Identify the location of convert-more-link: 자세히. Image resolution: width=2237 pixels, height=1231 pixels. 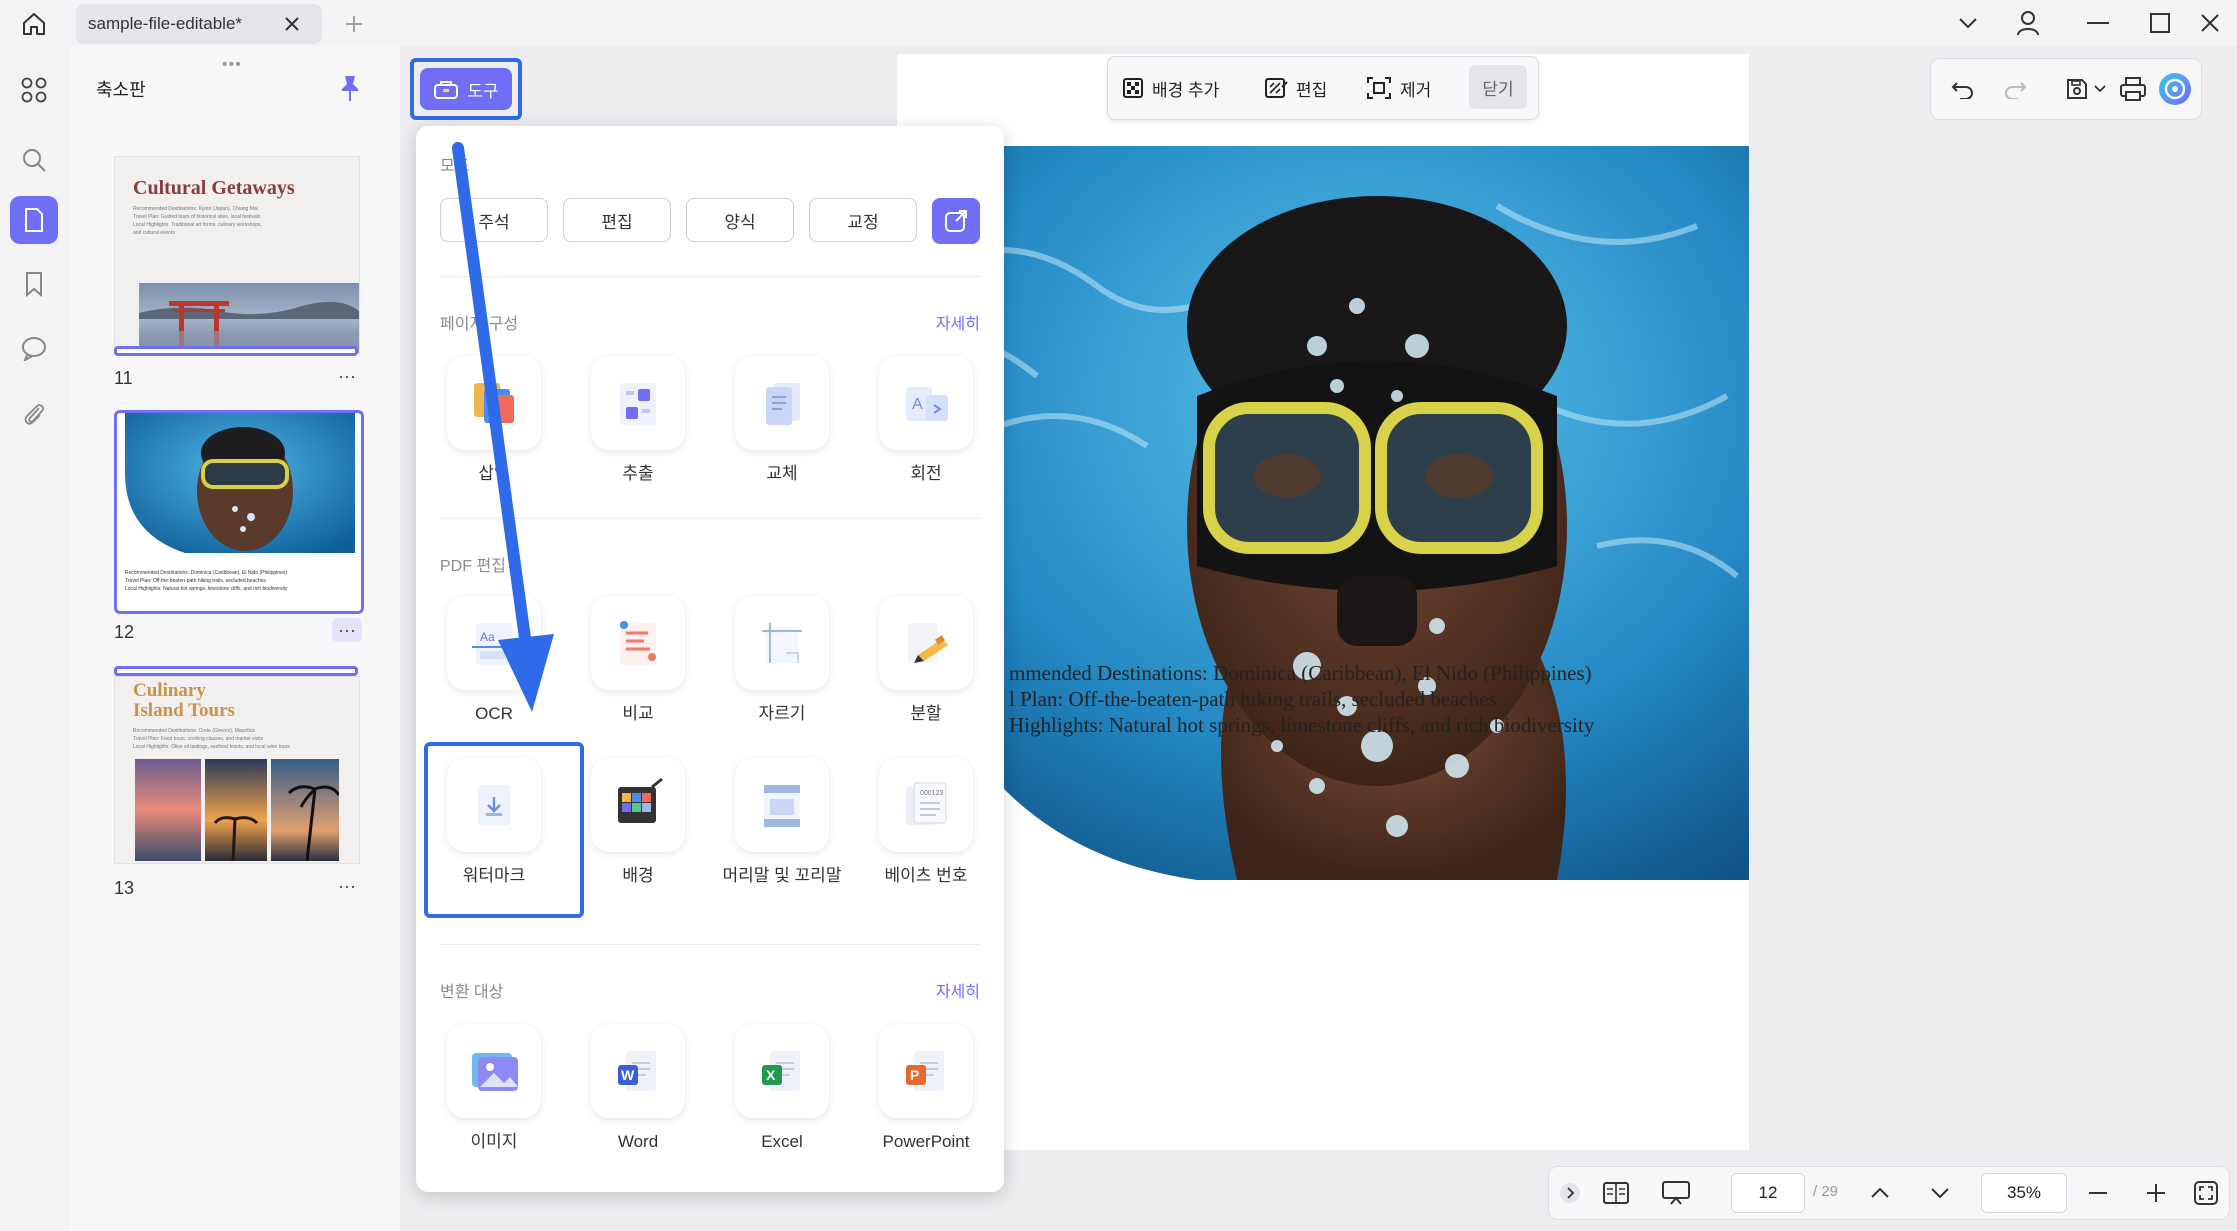
(958, 990).